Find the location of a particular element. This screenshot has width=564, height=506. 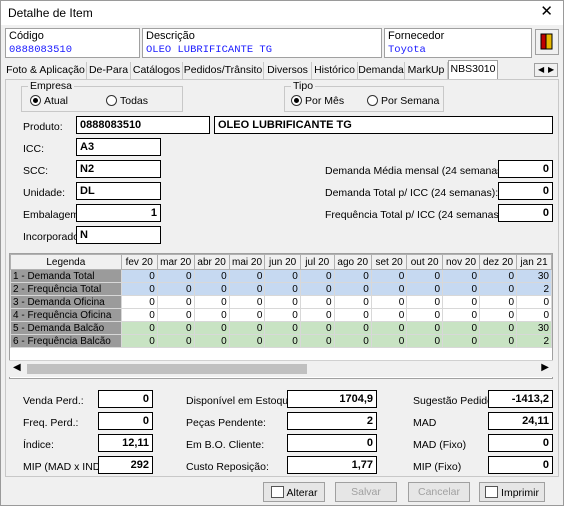

pecas-pendente-input: 2 is located at coordinates (332, 421).